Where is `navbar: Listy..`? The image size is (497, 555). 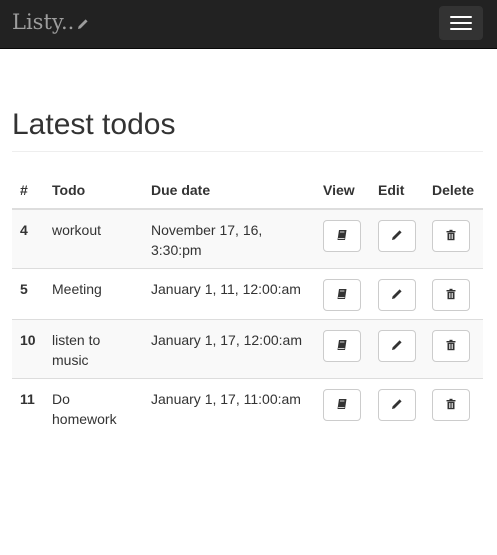
navbar: Listy.. is located at coordinates (248, 24).